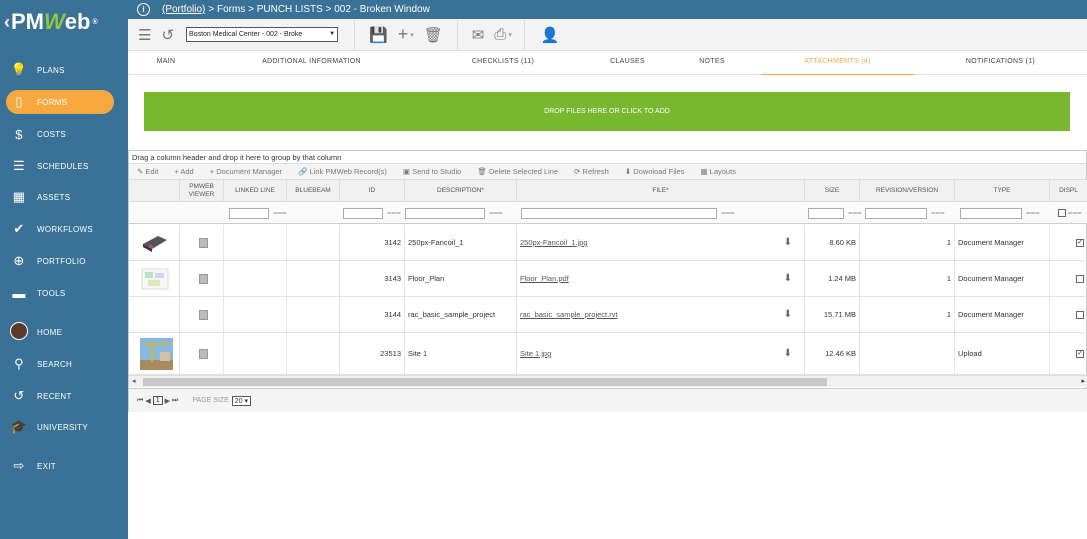 The height and width of the screenshot is (539, 1087). I want to click on delete-line-button: 🗑 Delete Selected Line, so click(517, 171).